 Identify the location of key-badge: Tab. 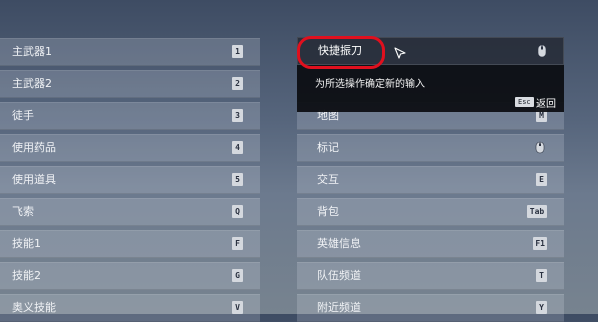
(537, 211).